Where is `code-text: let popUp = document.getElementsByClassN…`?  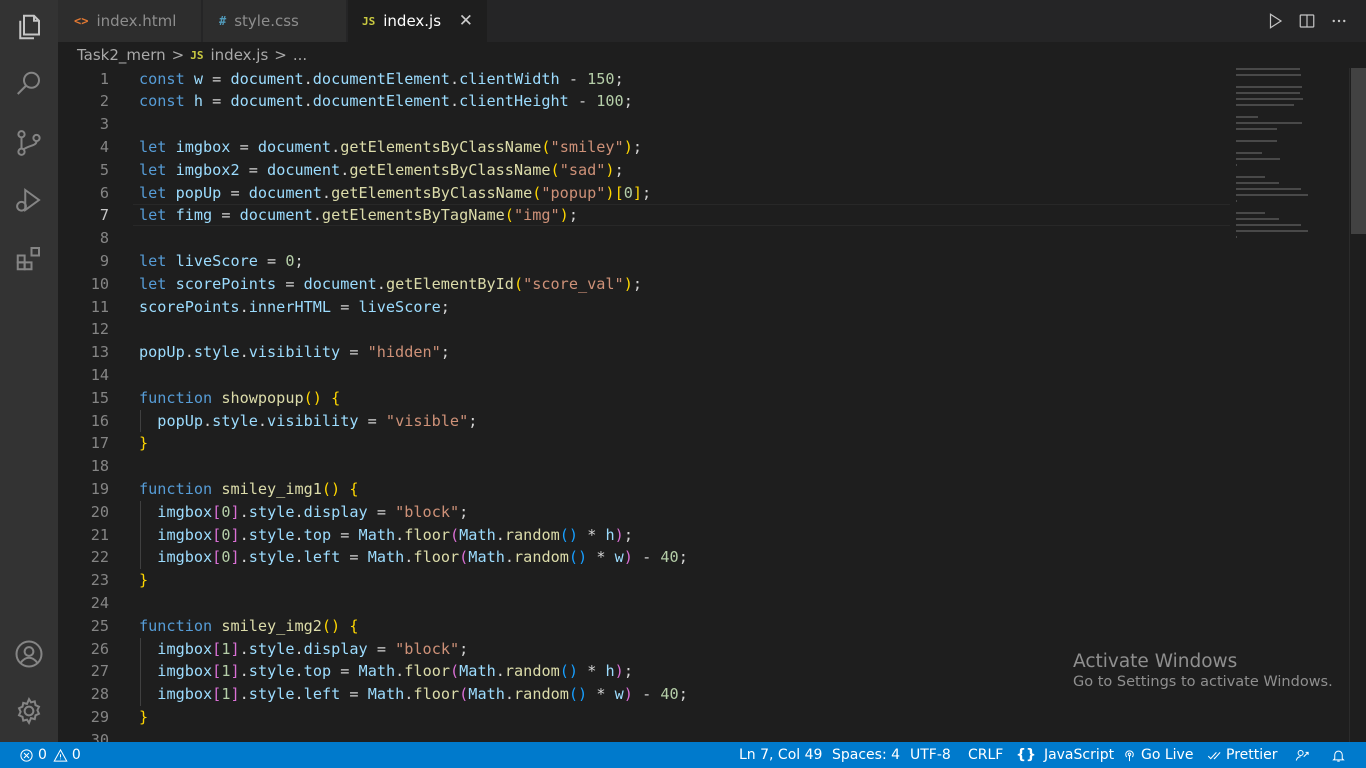
code-text: let popUp = document.getElementsByClassN… is located at coordinates (395, 193).